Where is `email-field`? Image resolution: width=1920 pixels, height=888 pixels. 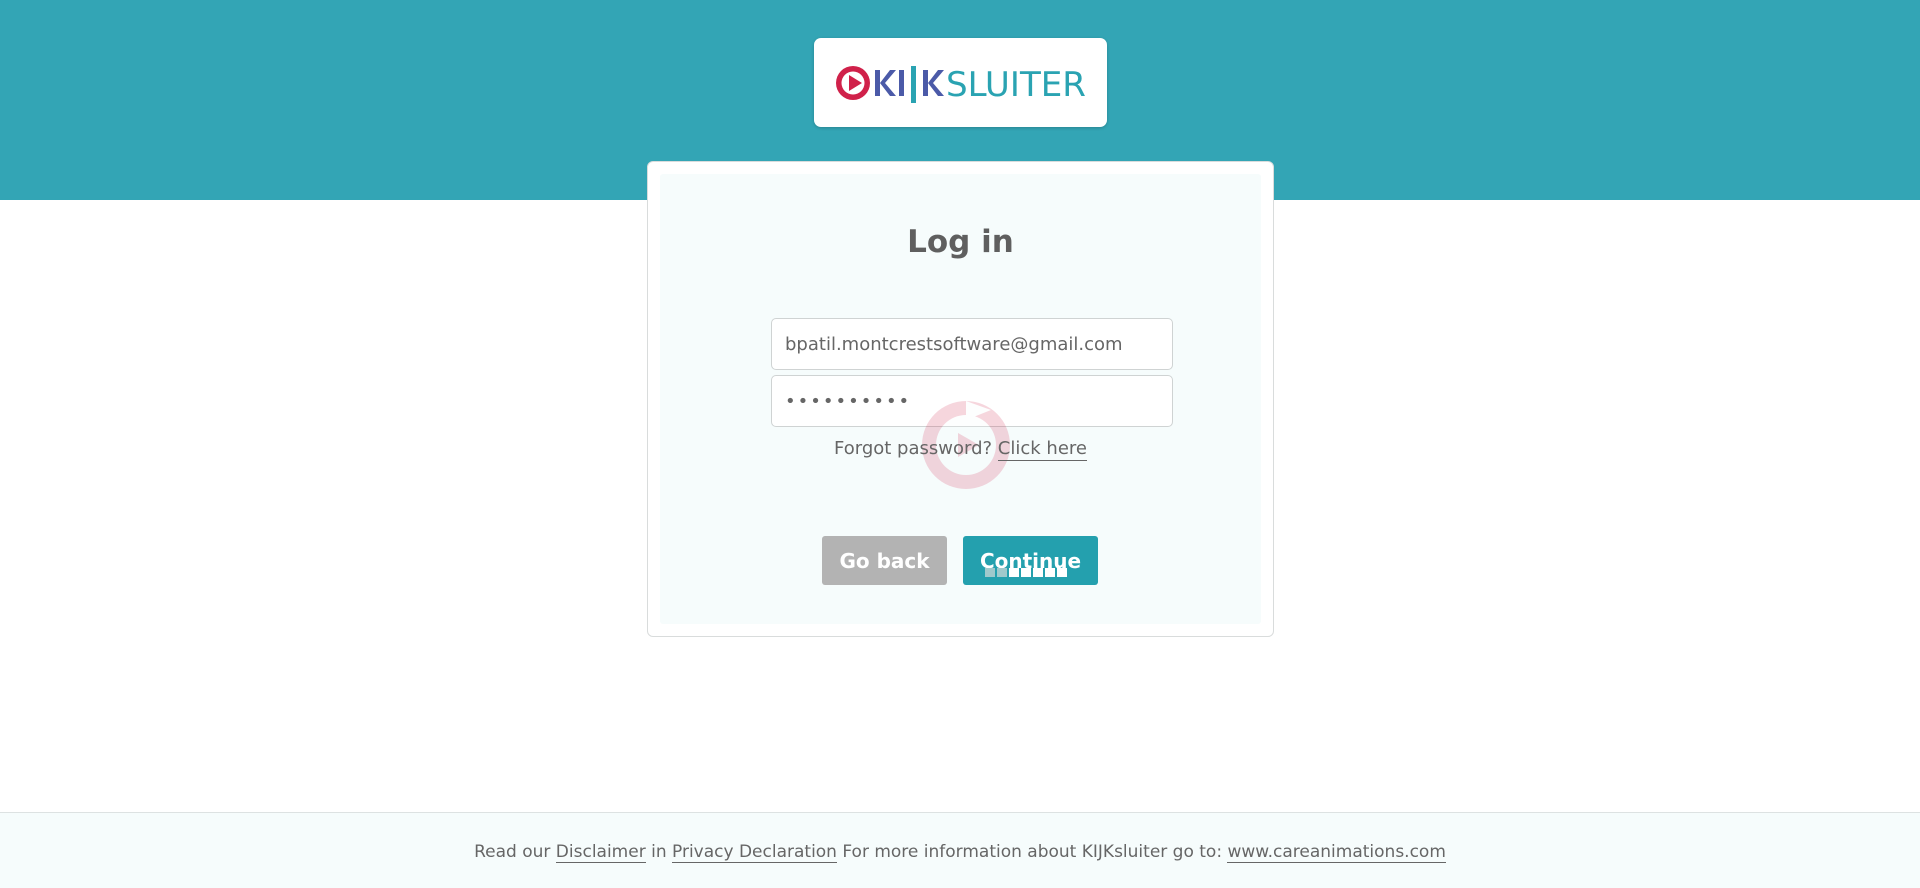
email-field is located at coordinates (972, 344).